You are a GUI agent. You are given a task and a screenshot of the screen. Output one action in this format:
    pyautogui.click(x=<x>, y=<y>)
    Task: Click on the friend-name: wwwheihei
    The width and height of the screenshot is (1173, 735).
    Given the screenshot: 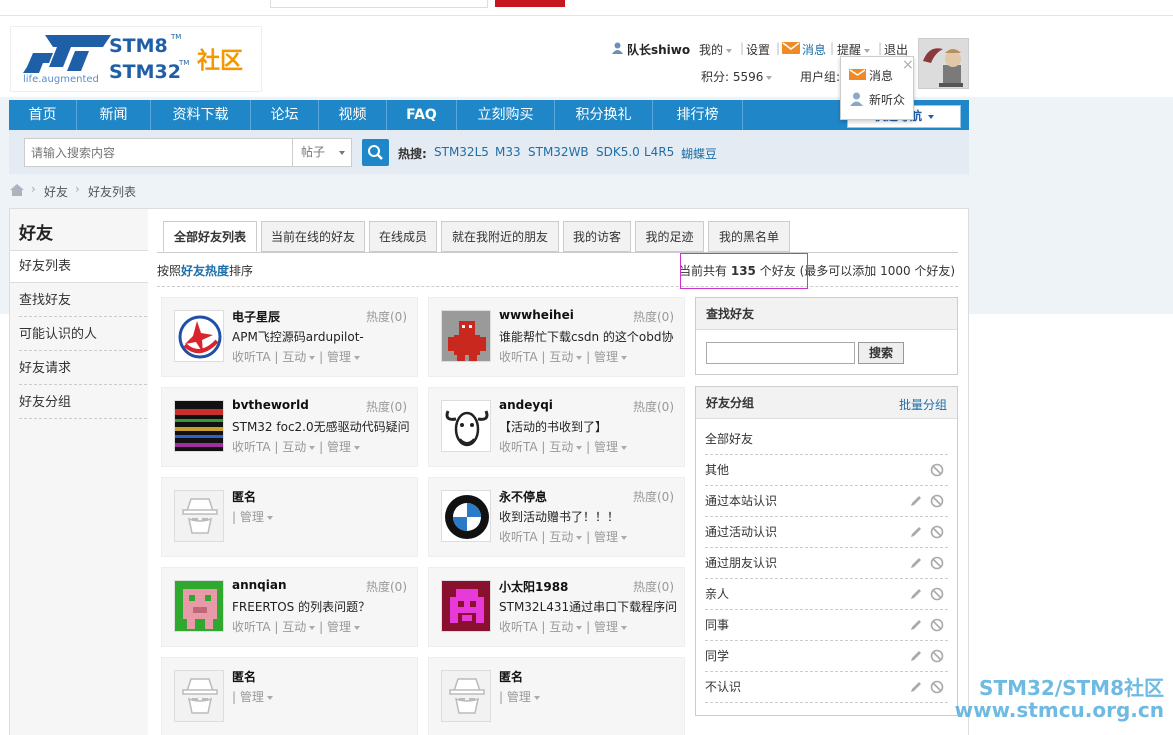 What is the action you would take?
    pyautogui.click(x=536, y=315)
    